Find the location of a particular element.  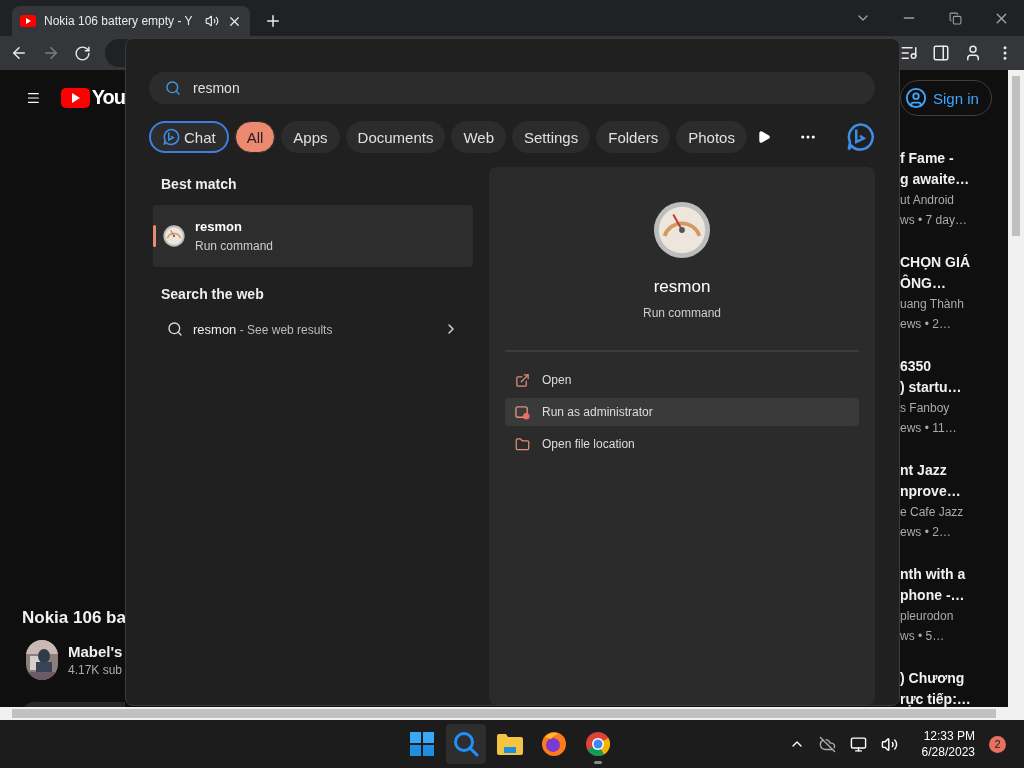

subscriber-count: 4.17K sub is located at coordinates (95, 670).